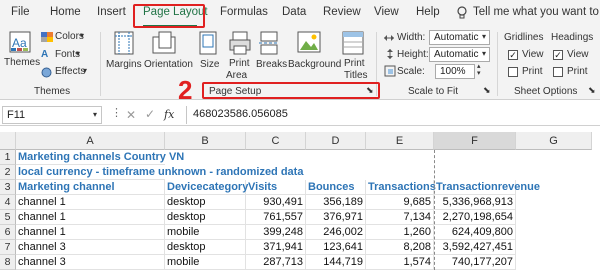 The width and height of the screenshot is (600, 270). Describe the element at coordinates (70, 71) in the screenshot. I see `effects-button: Effects` at that location.